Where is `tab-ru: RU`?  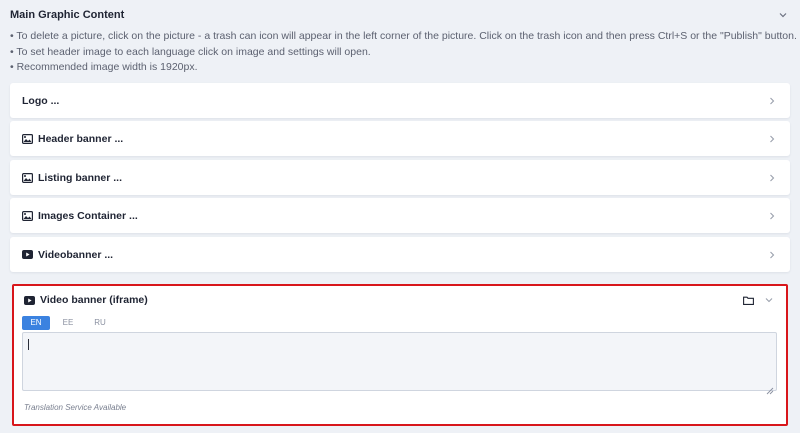
tab-ru: RU is located at coordinates (100, 323).